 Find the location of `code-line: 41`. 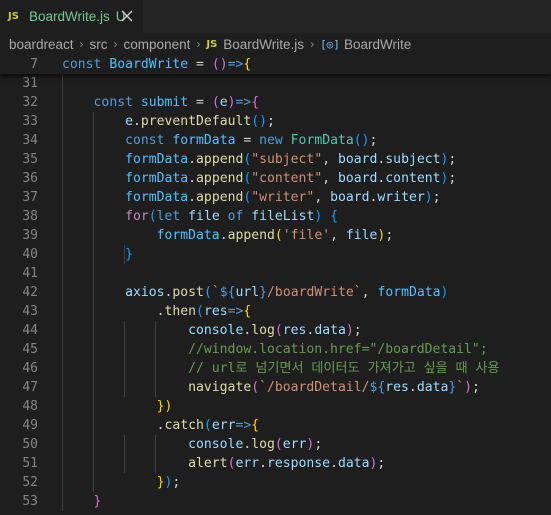

code-line: 41 is located at coordinates (275, 273).